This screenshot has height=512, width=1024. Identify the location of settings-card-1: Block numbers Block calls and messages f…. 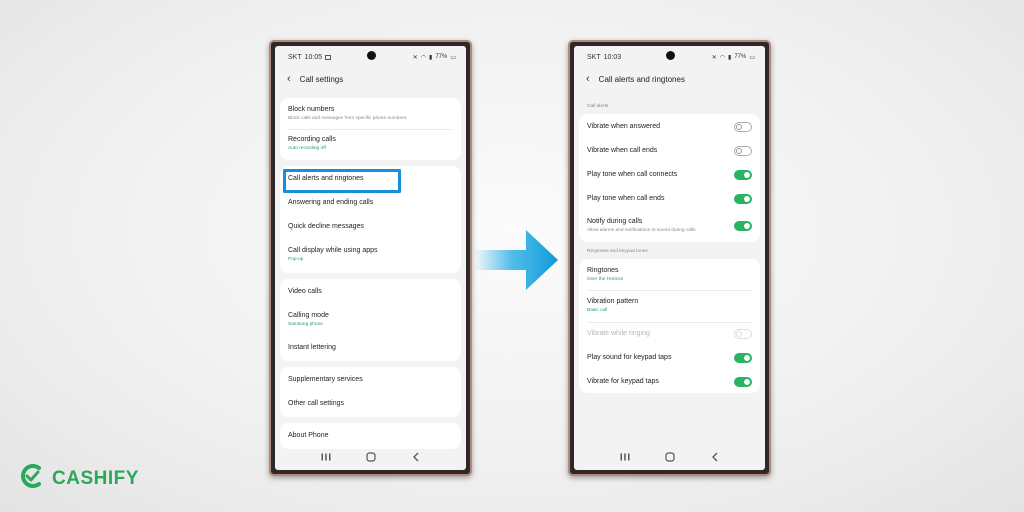
(370, 129).